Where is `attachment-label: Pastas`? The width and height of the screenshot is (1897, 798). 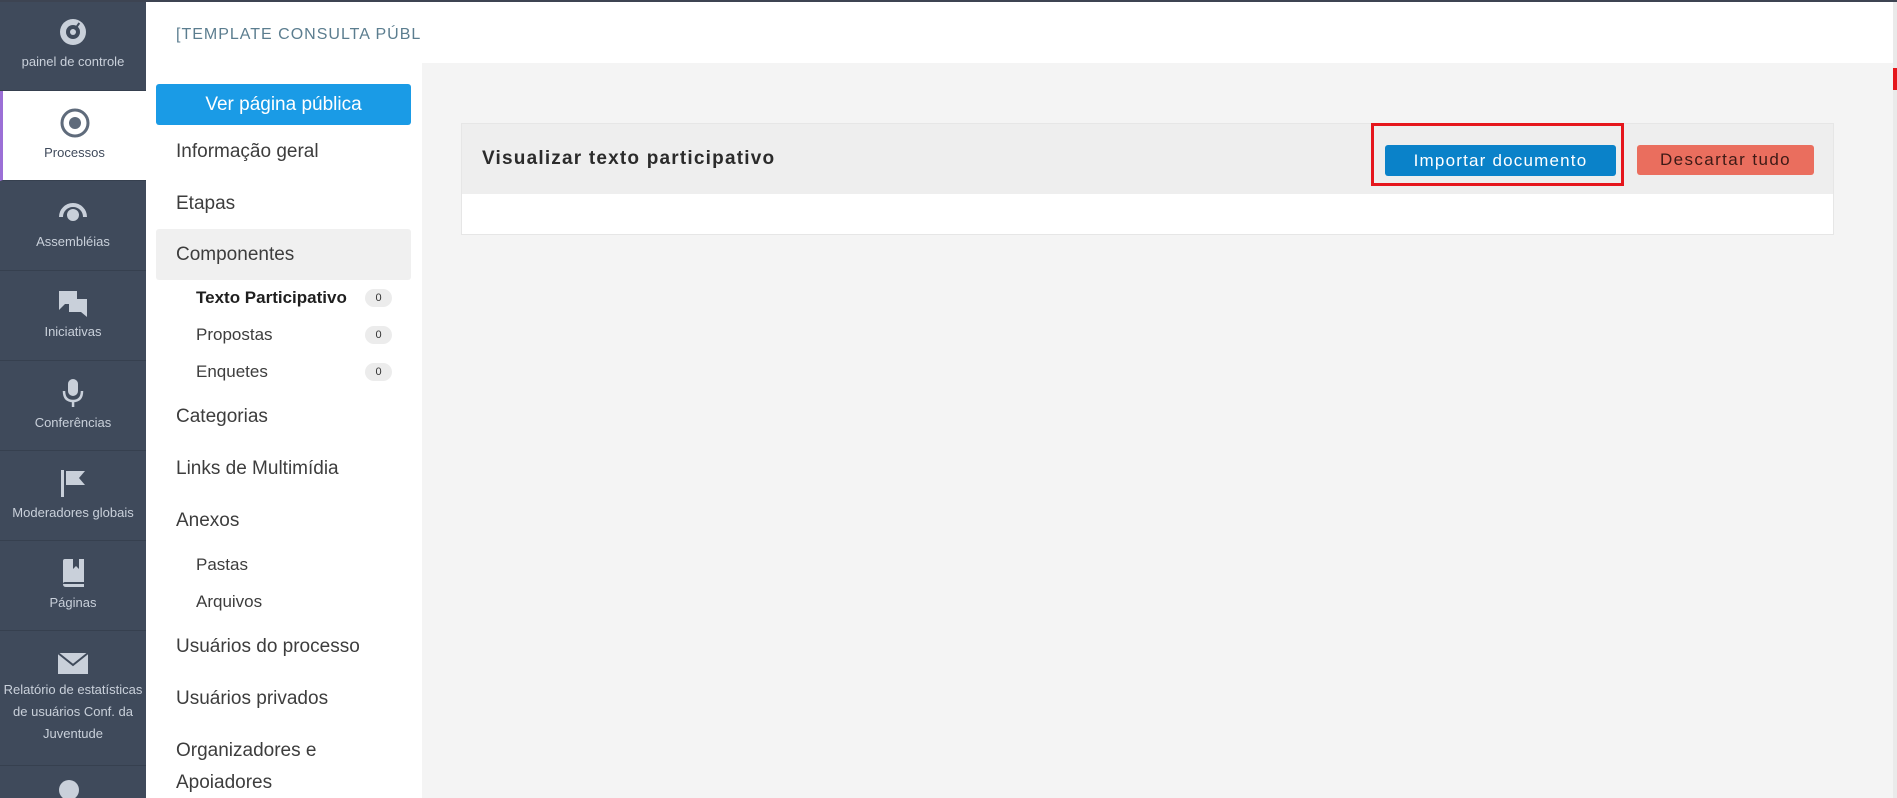
attachment-label: Pastas is located at coordinates (222, 564).